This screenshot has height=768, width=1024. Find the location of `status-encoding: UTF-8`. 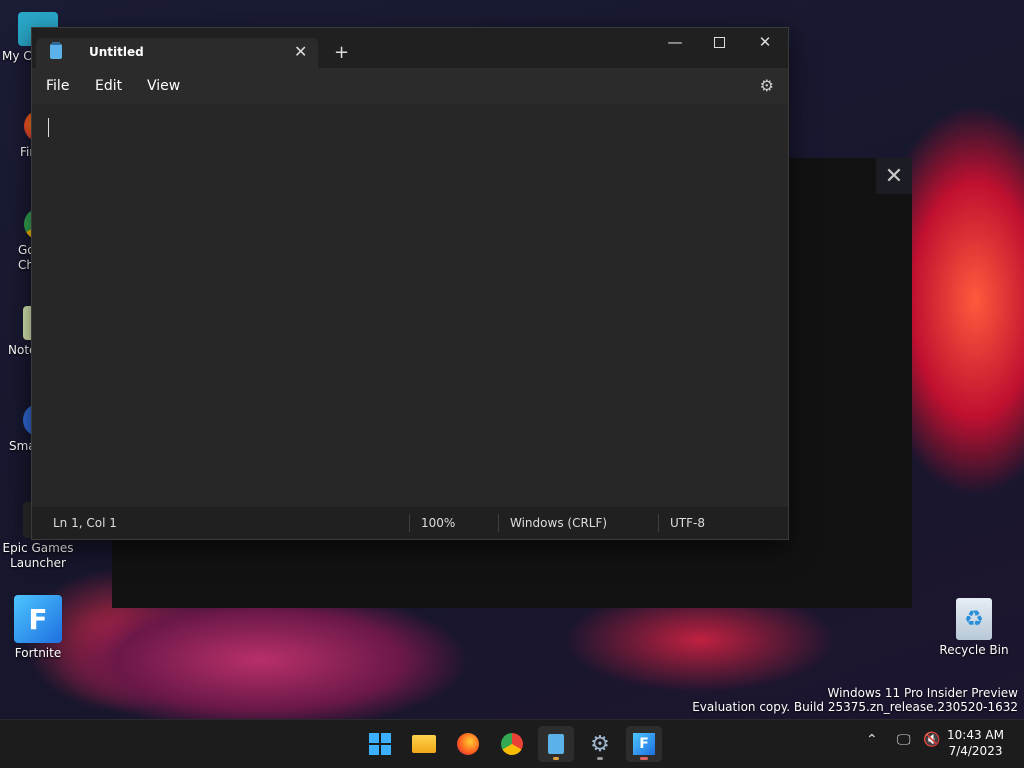

status-encoding: UTF-8 is located at coordinates (687, 523).